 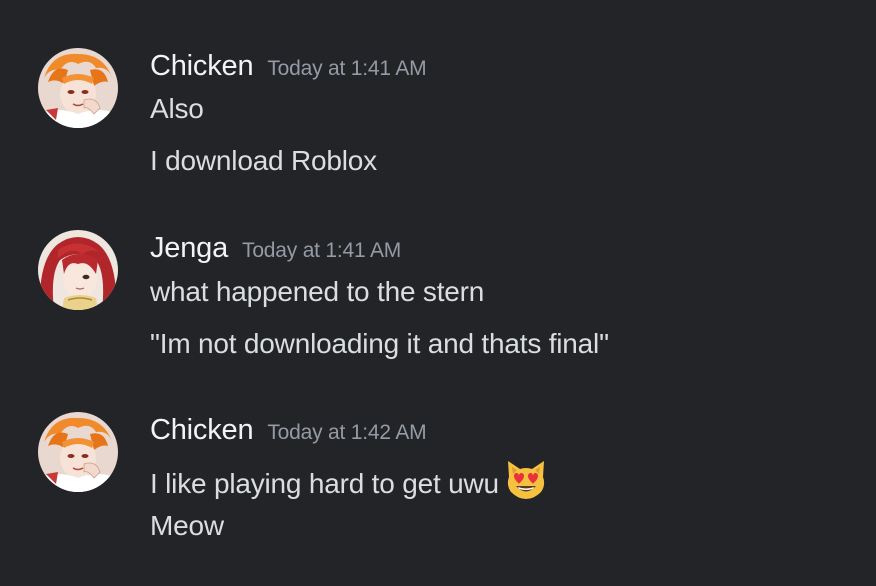 I want to click on message-header: Chicken Today at 1:42 AM, so click(x=288, y=430).